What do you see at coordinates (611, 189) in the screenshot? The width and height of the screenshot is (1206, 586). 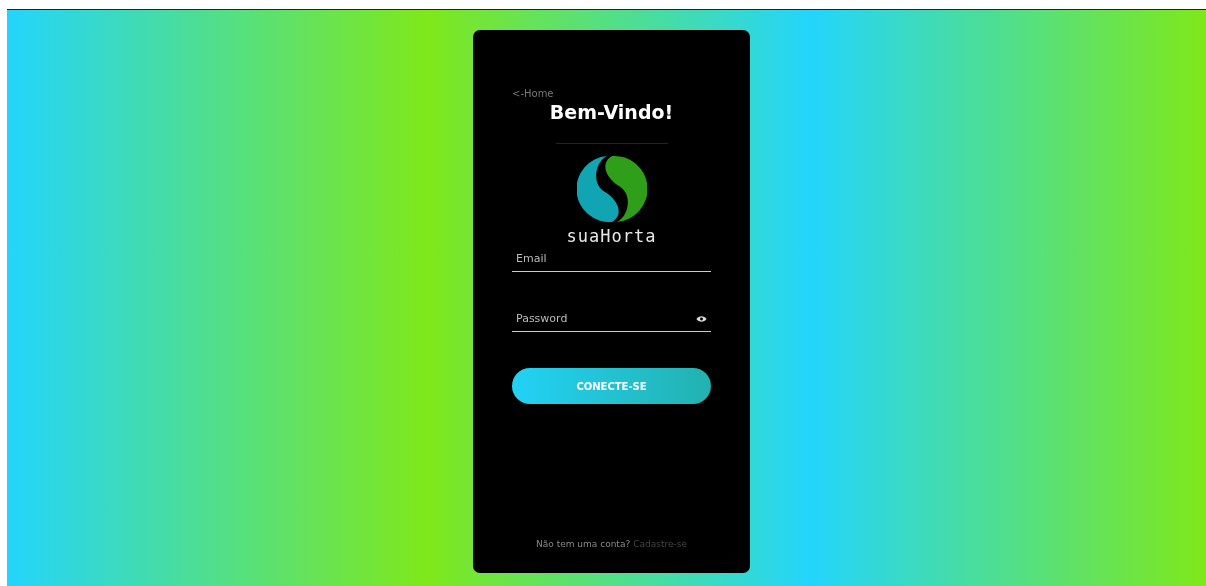 I see `logo-icon` at bounding box center [611, 189].